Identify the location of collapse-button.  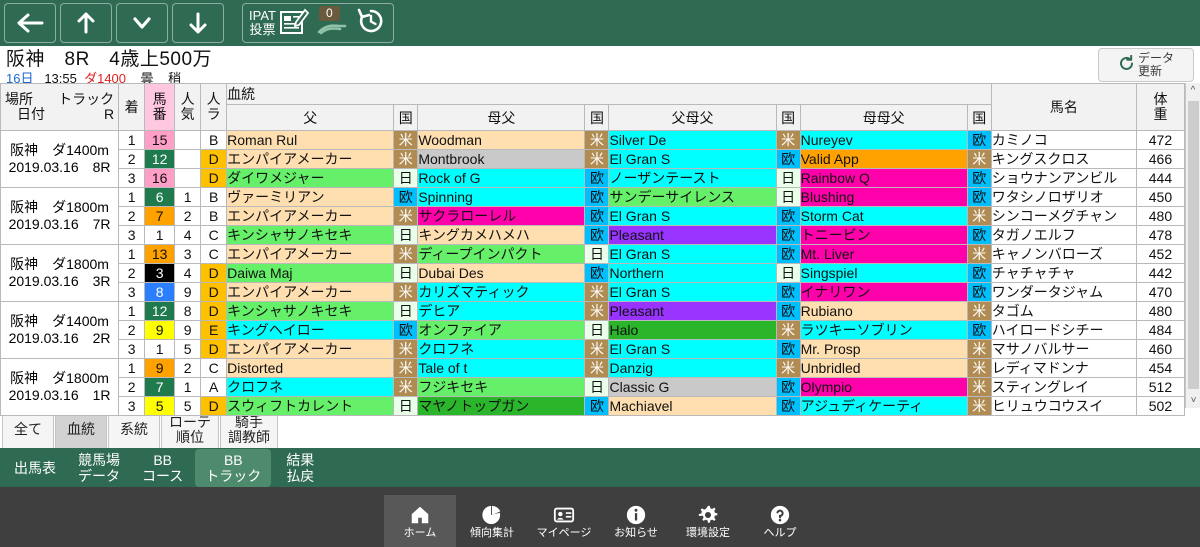
(142, 23).